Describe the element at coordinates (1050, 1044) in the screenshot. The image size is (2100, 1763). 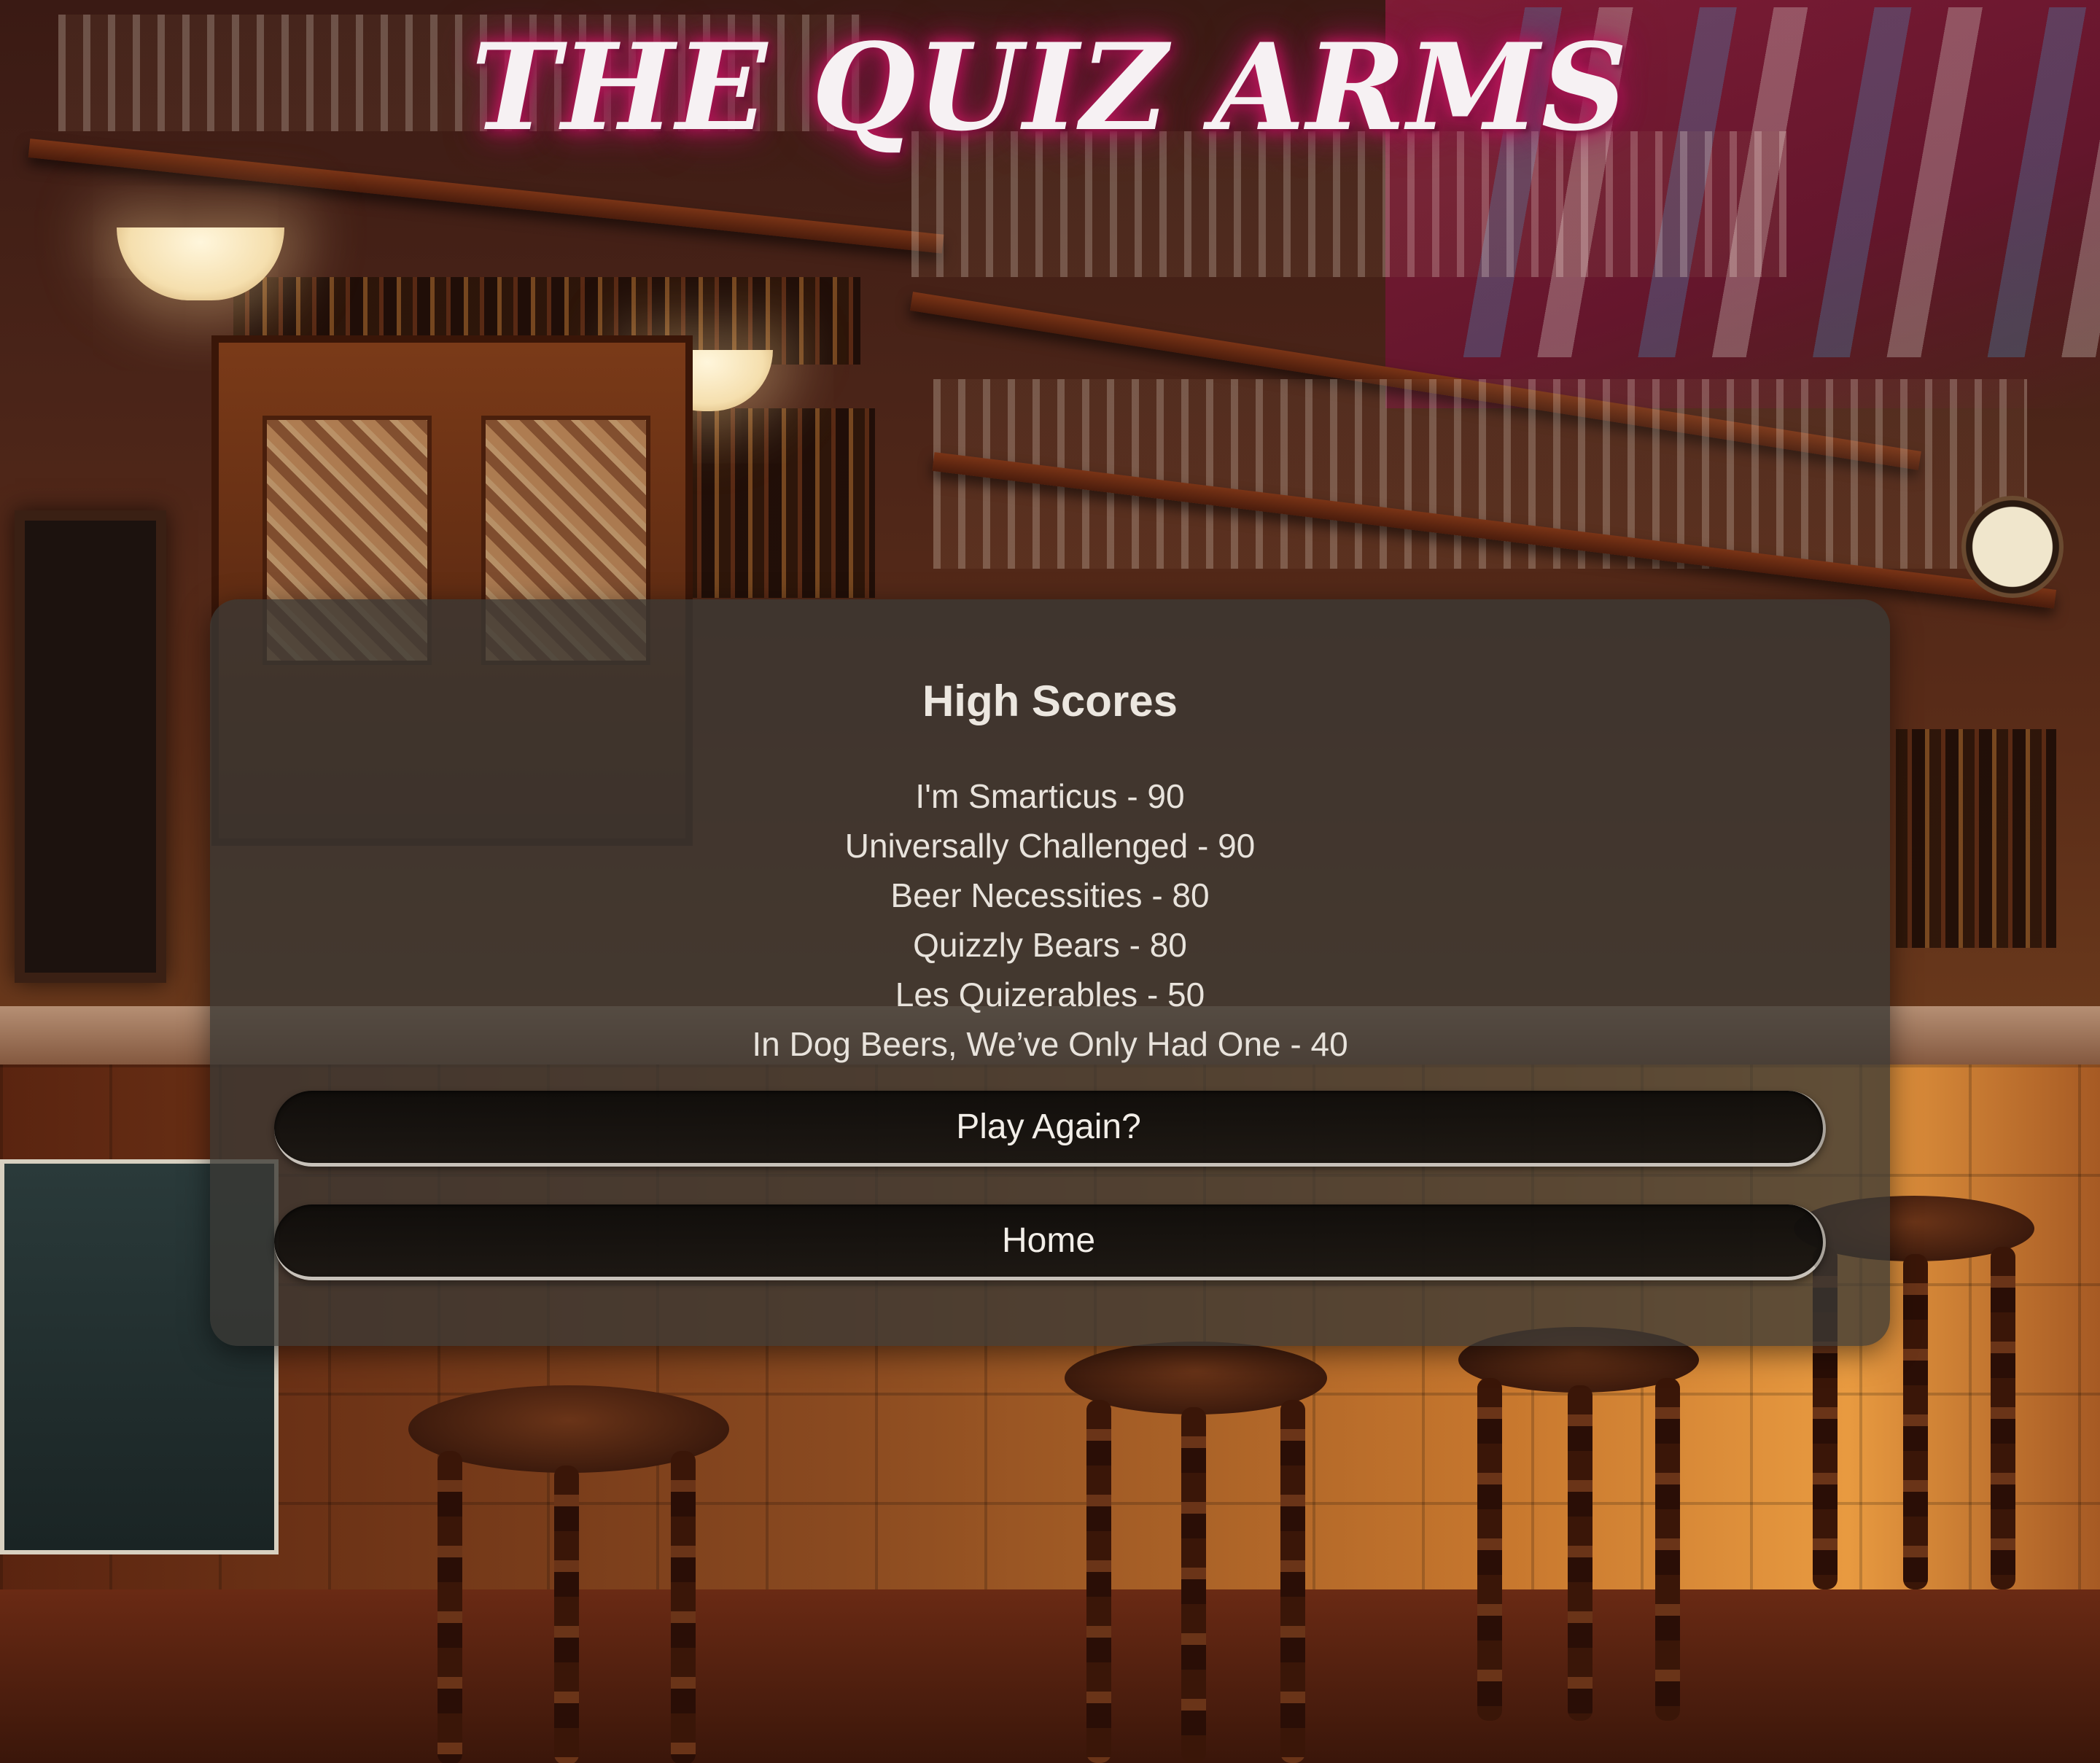
I see `score-entry: In Dog Beers, We’ve Only Had One - 40` at that location.